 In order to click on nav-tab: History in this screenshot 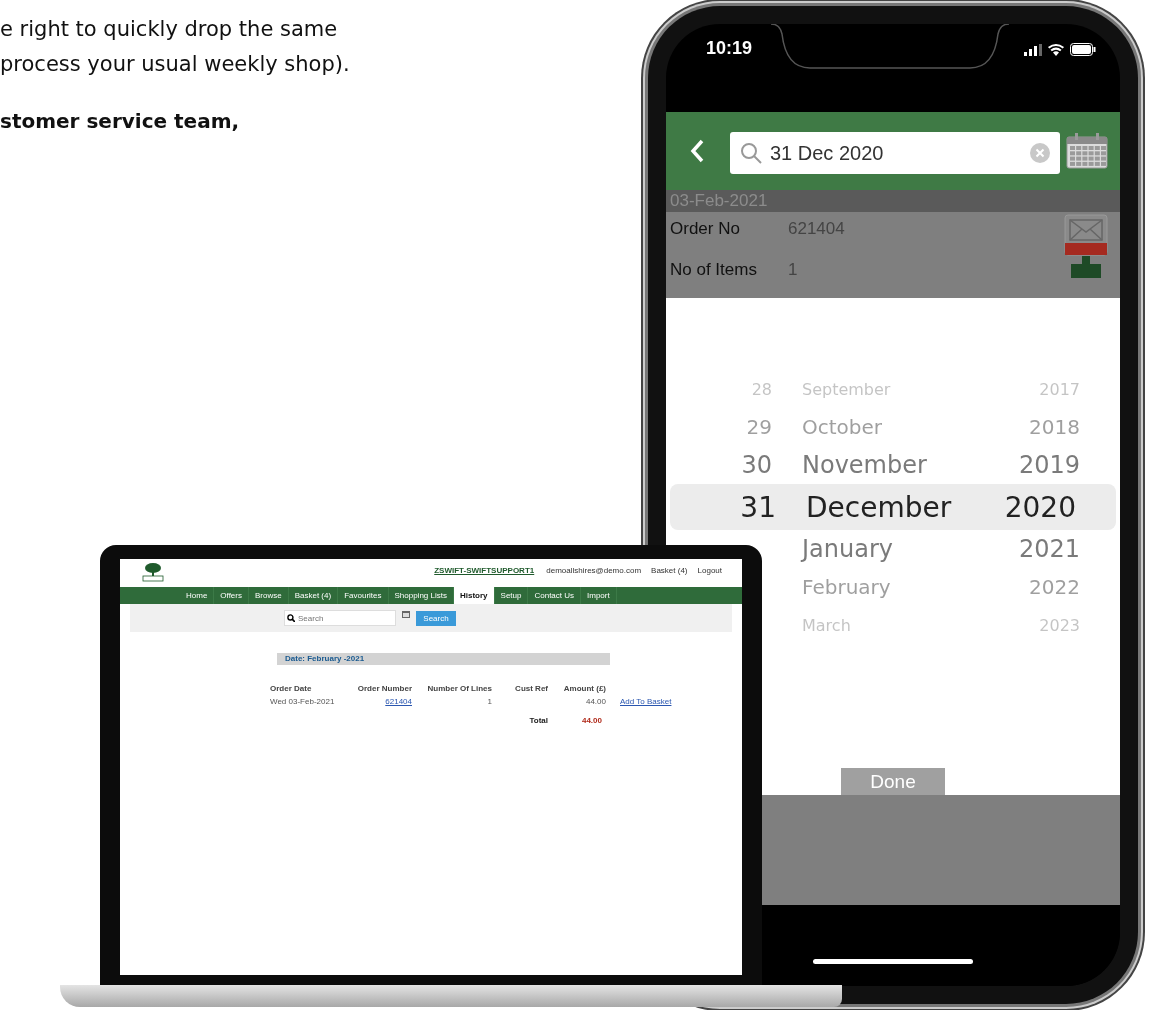, I will do `click(474, 595)`.